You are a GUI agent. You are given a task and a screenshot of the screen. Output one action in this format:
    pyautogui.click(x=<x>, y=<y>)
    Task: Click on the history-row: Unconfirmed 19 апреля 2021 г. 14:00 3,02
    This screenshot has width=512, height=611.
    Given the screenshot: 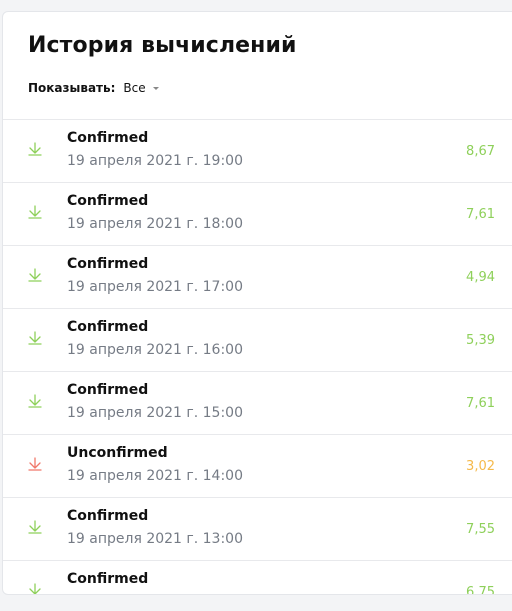 What is the action you would take?
    pyautogui.click(x=257, y=465)
    